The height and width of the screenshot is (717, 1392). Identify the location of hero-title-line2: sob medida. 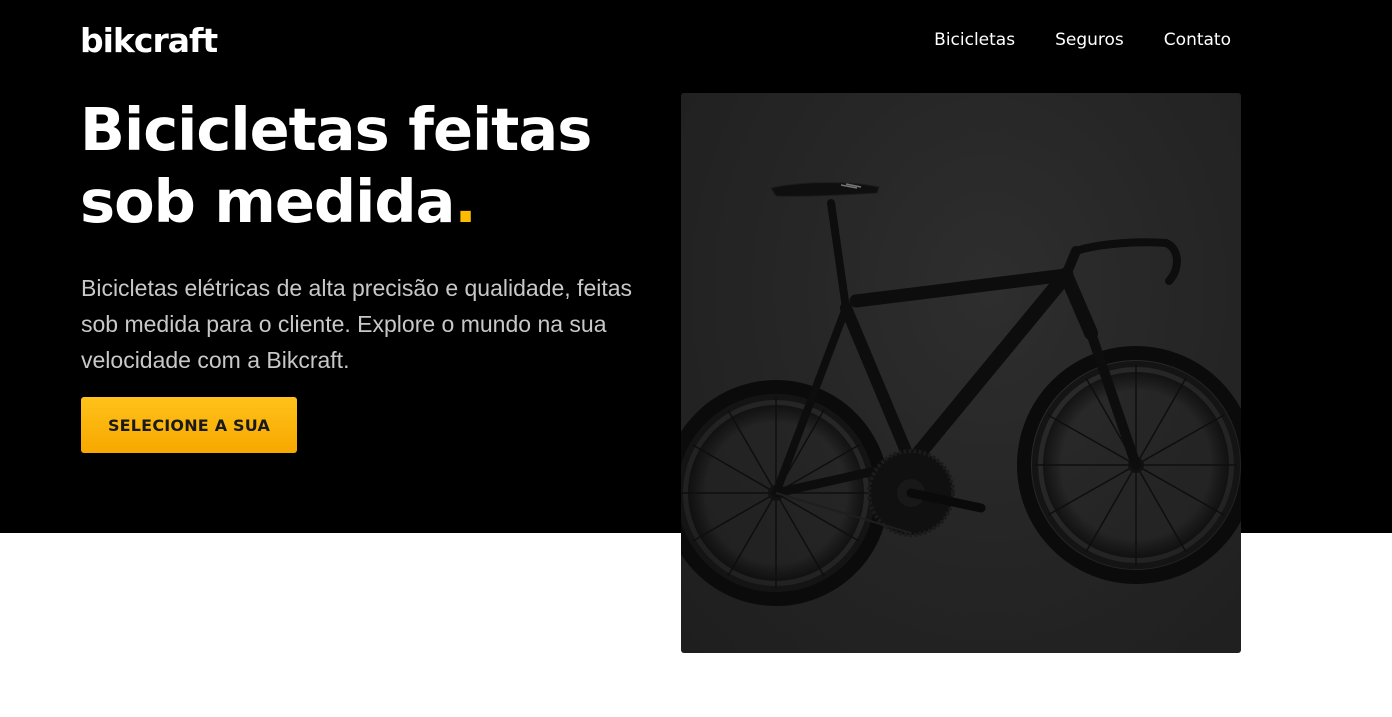
(267, 201).